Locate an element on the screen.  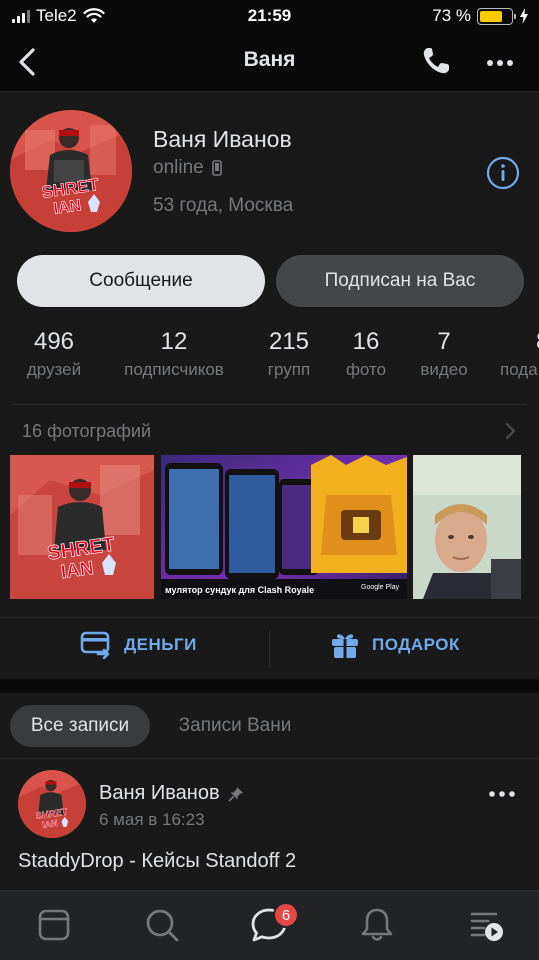
counter-videos: 7 видео is located at coordinates (444, 354).